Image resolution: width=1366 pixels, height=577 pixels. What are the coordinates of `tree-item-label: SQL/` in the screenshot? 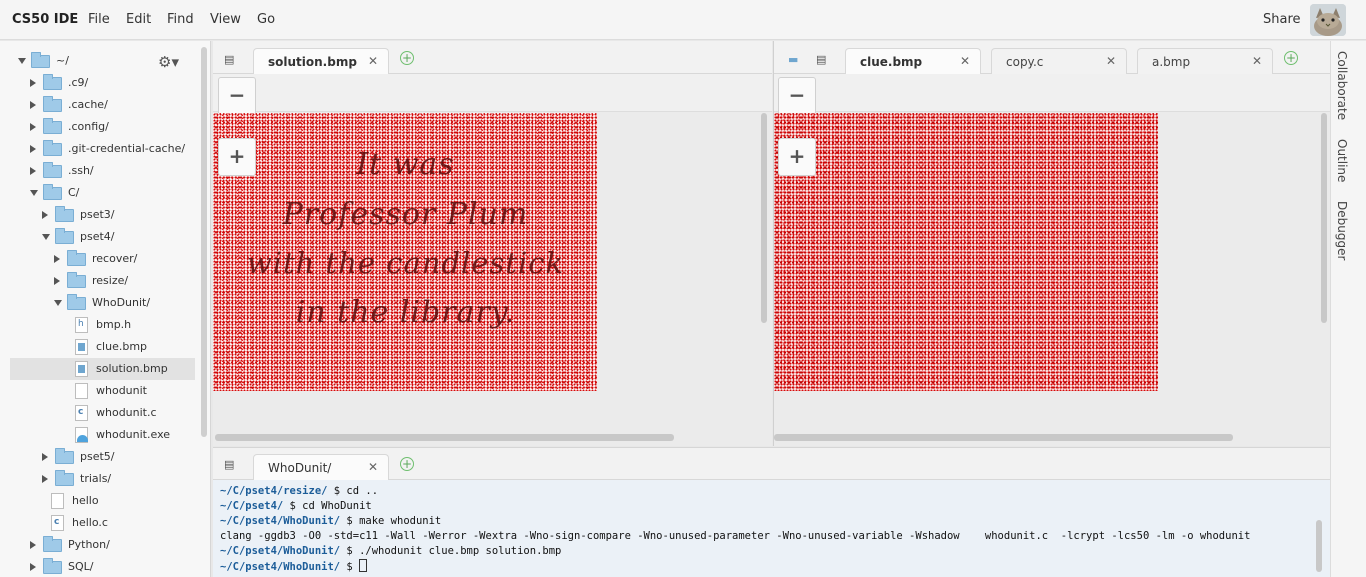 It's located at (81, 566).